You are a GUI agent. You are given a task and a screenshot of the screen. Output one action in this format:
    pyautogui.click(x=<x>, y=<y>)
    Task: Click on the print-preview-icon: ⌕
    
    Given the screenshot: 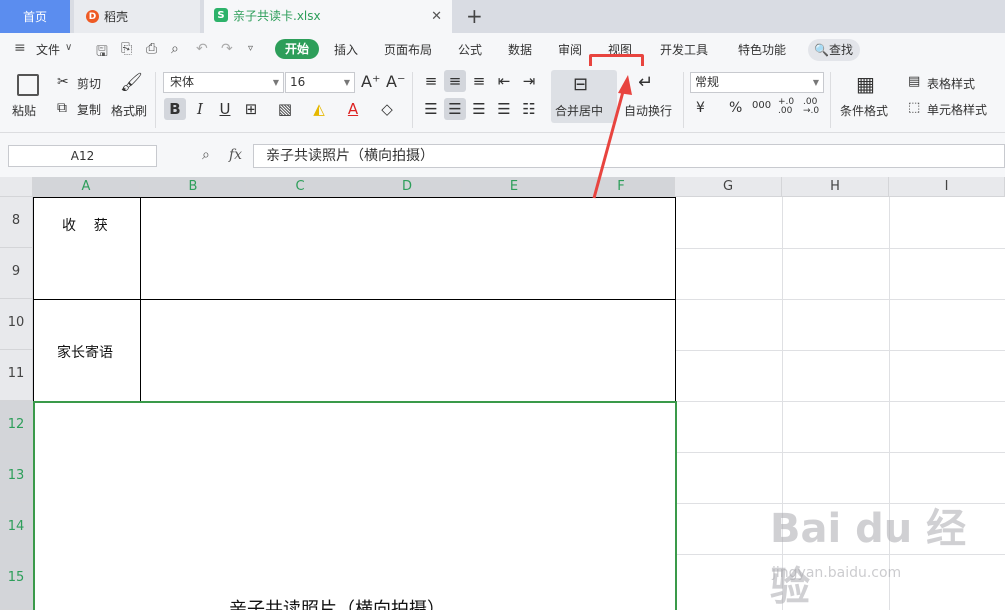 What is the action you would take?
    pyautogui.click(x=175, y=49)
    